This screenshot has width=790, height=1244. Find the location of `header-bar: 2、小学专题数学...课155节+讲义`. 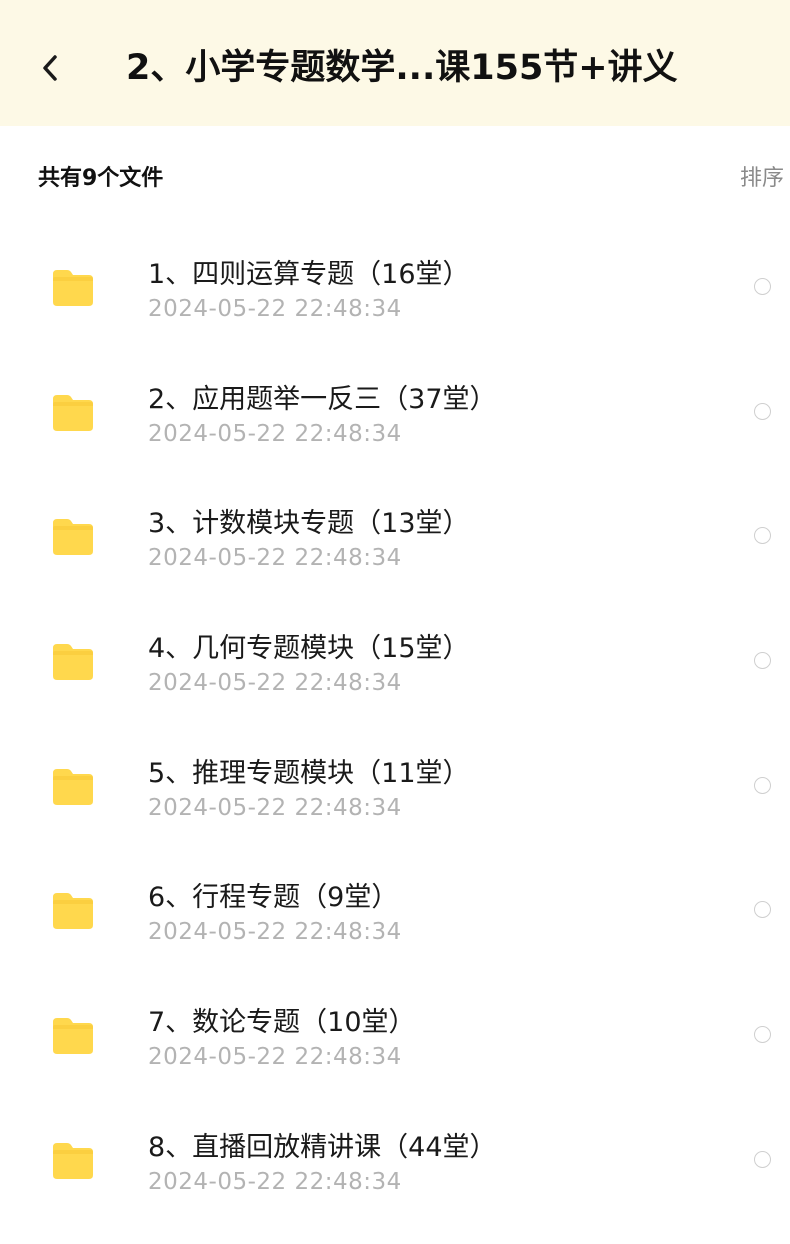

header-bar: 2、小学专题数学...课155节+讲义 is located at coordinates (395, 63).